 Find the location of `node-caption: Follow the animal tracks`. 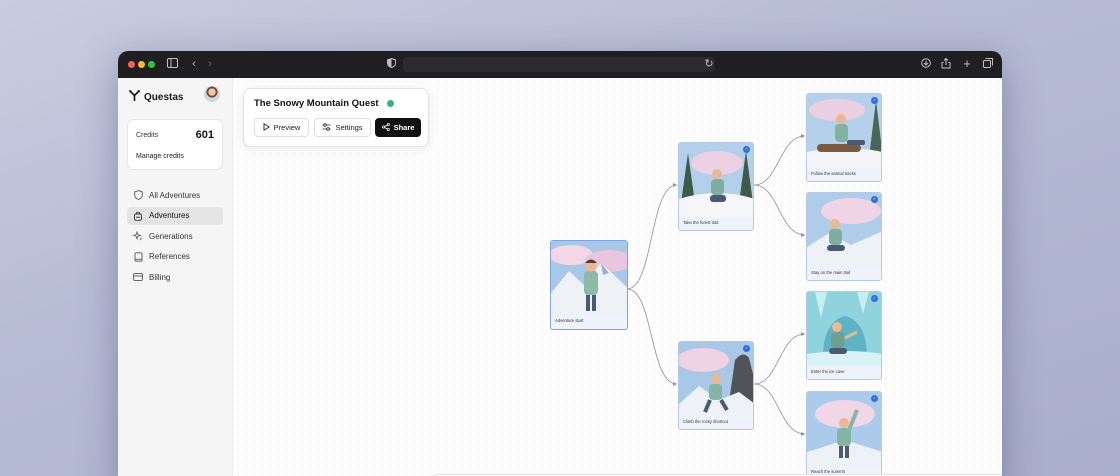

node-caption: Follow the animal tracks is located at coordinates (833, 173).